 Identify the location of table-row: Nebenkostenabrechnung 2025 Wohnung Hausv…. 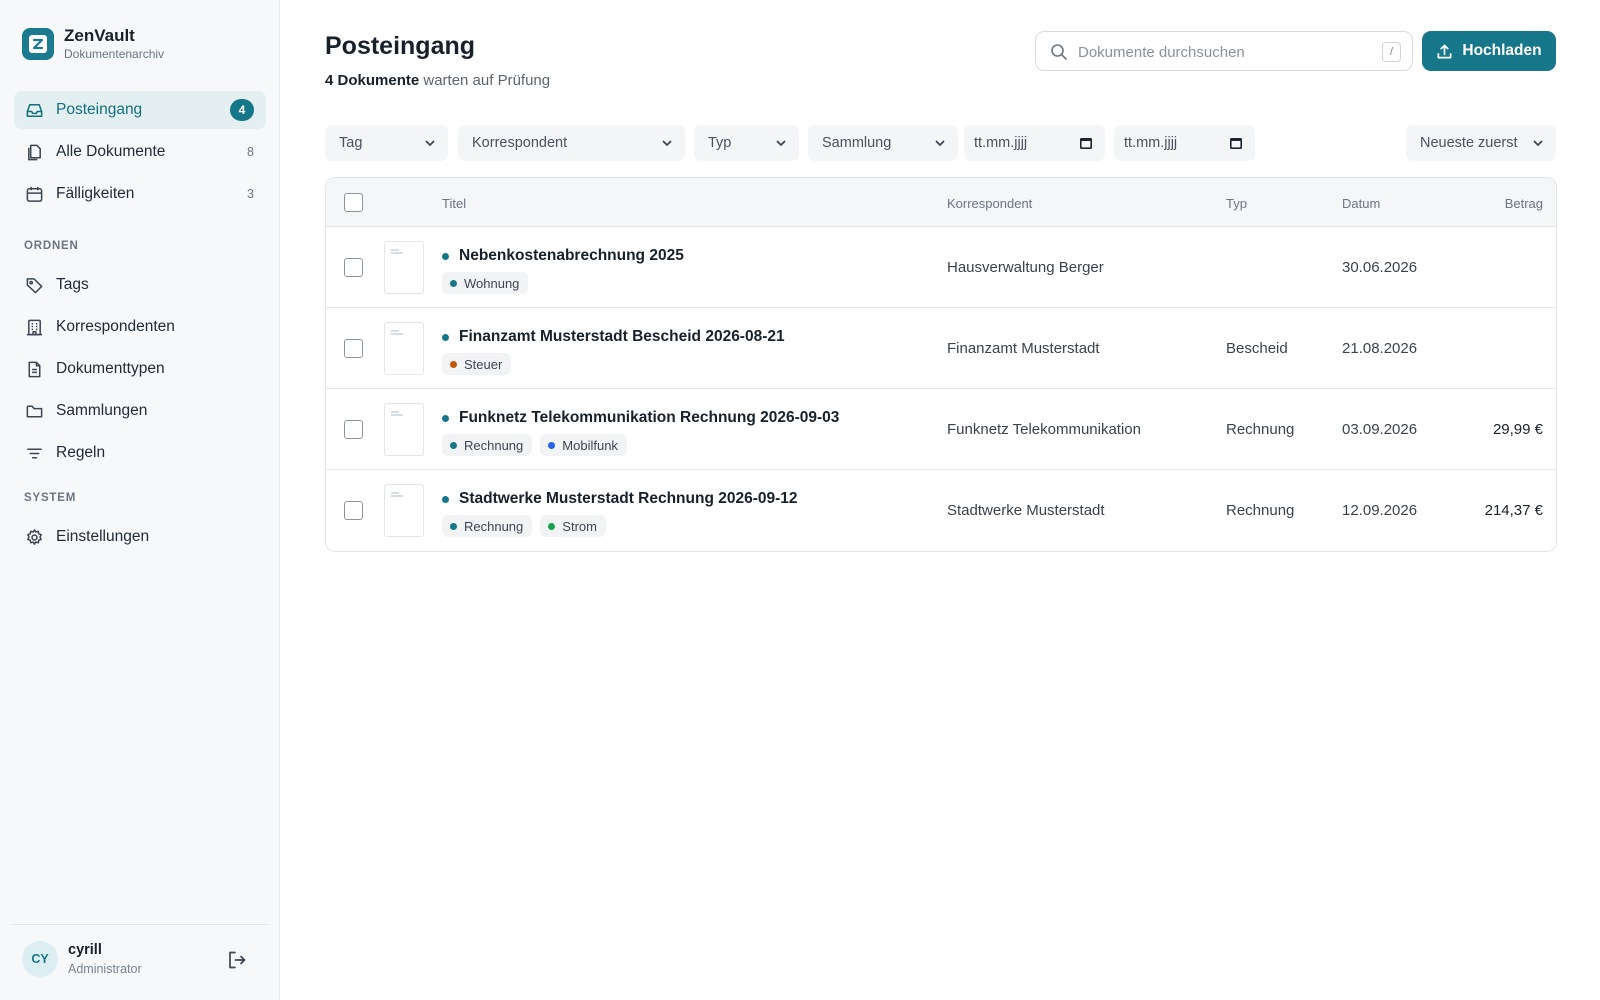
(941, 267).